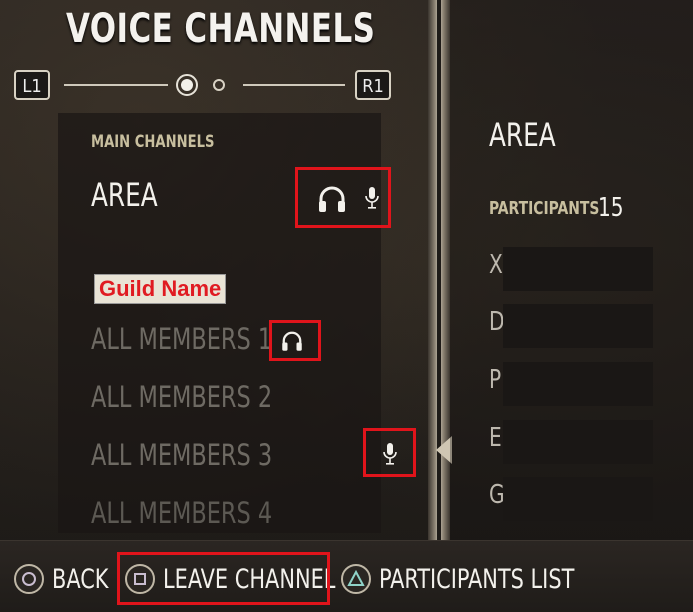  What do you see at coordinates (611, 208) in the screenshot?
I see `participants-count: 15` at bounding box center [611, 208].